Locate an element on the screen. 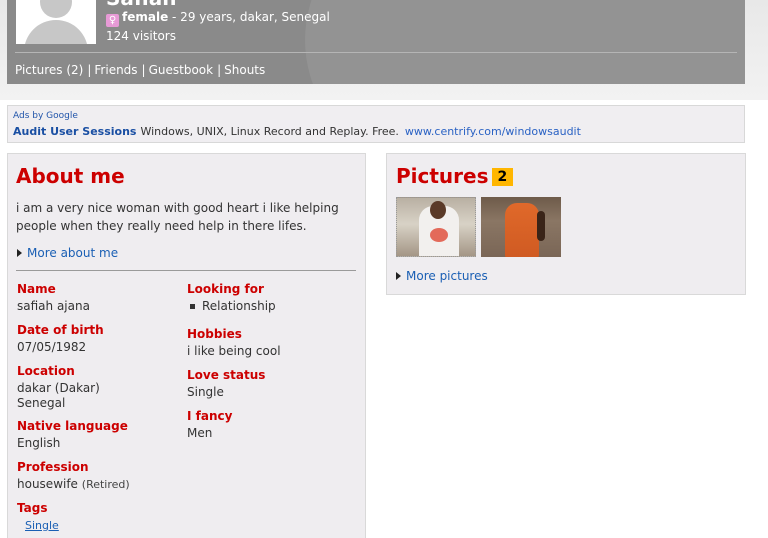 This screenshot has width=768, height=538. ad-title-link: Audit User Sessions is located at coordinates (74, 131).